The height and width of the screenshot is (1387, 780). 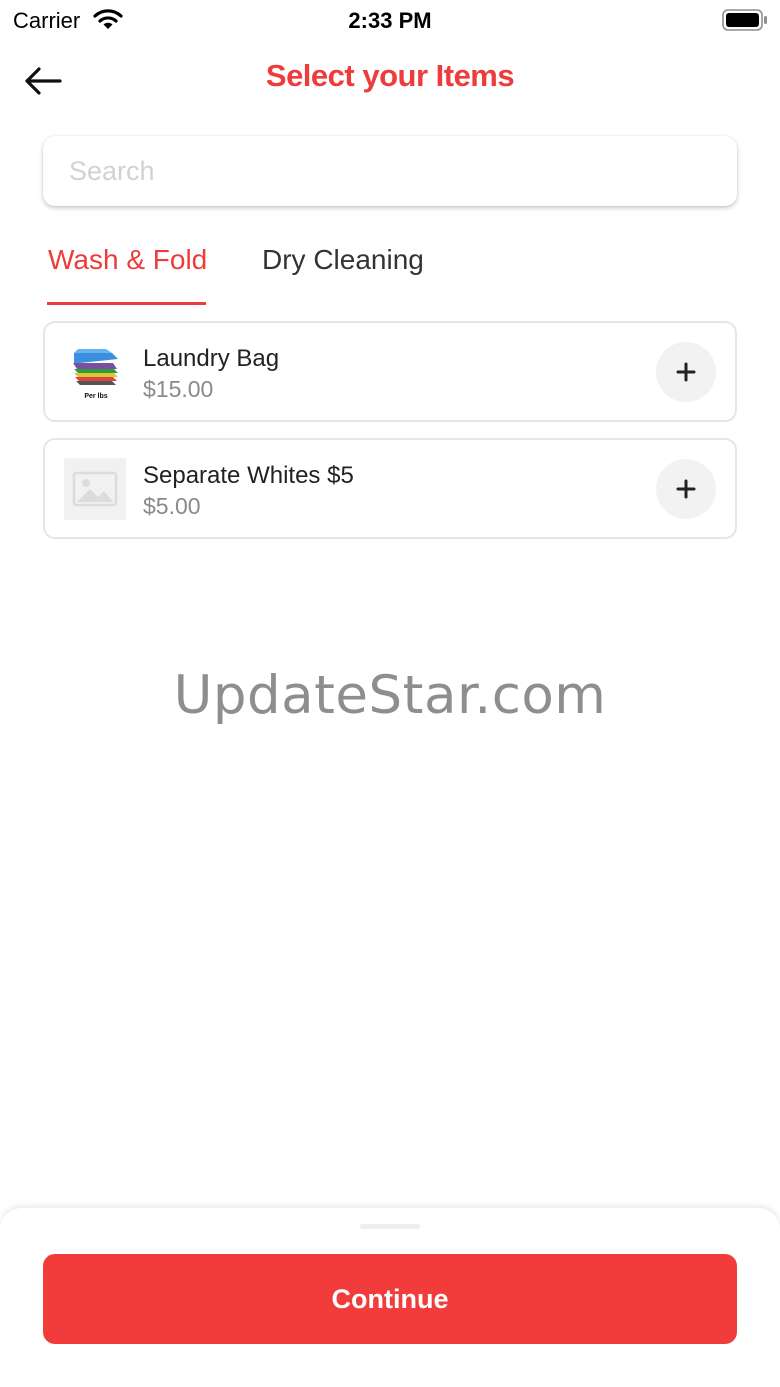 What do you see at coordinates (95, 372) in the screenshot?
I see `folded-clothes-icon: Per lbs` at bounding box center [95, 372].